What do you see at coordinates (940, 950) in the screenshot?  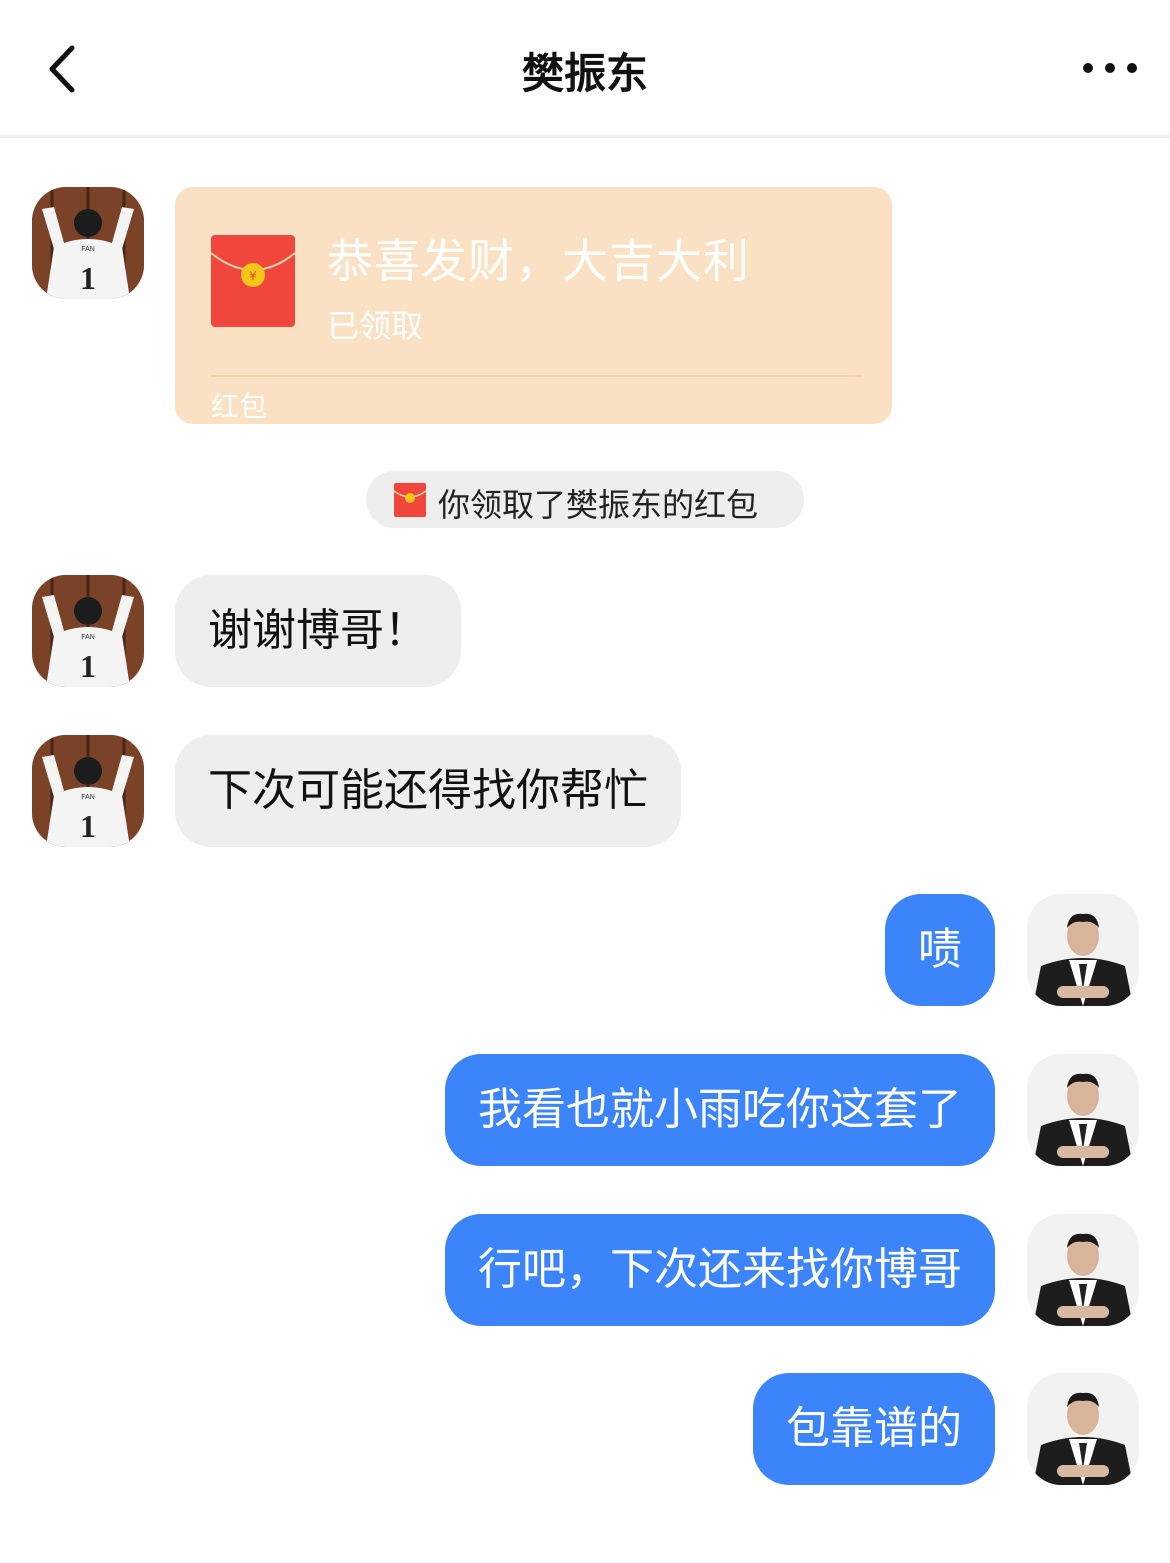 I see `outgoing-message-bubble: 啧` at bounding box center [940, 950].